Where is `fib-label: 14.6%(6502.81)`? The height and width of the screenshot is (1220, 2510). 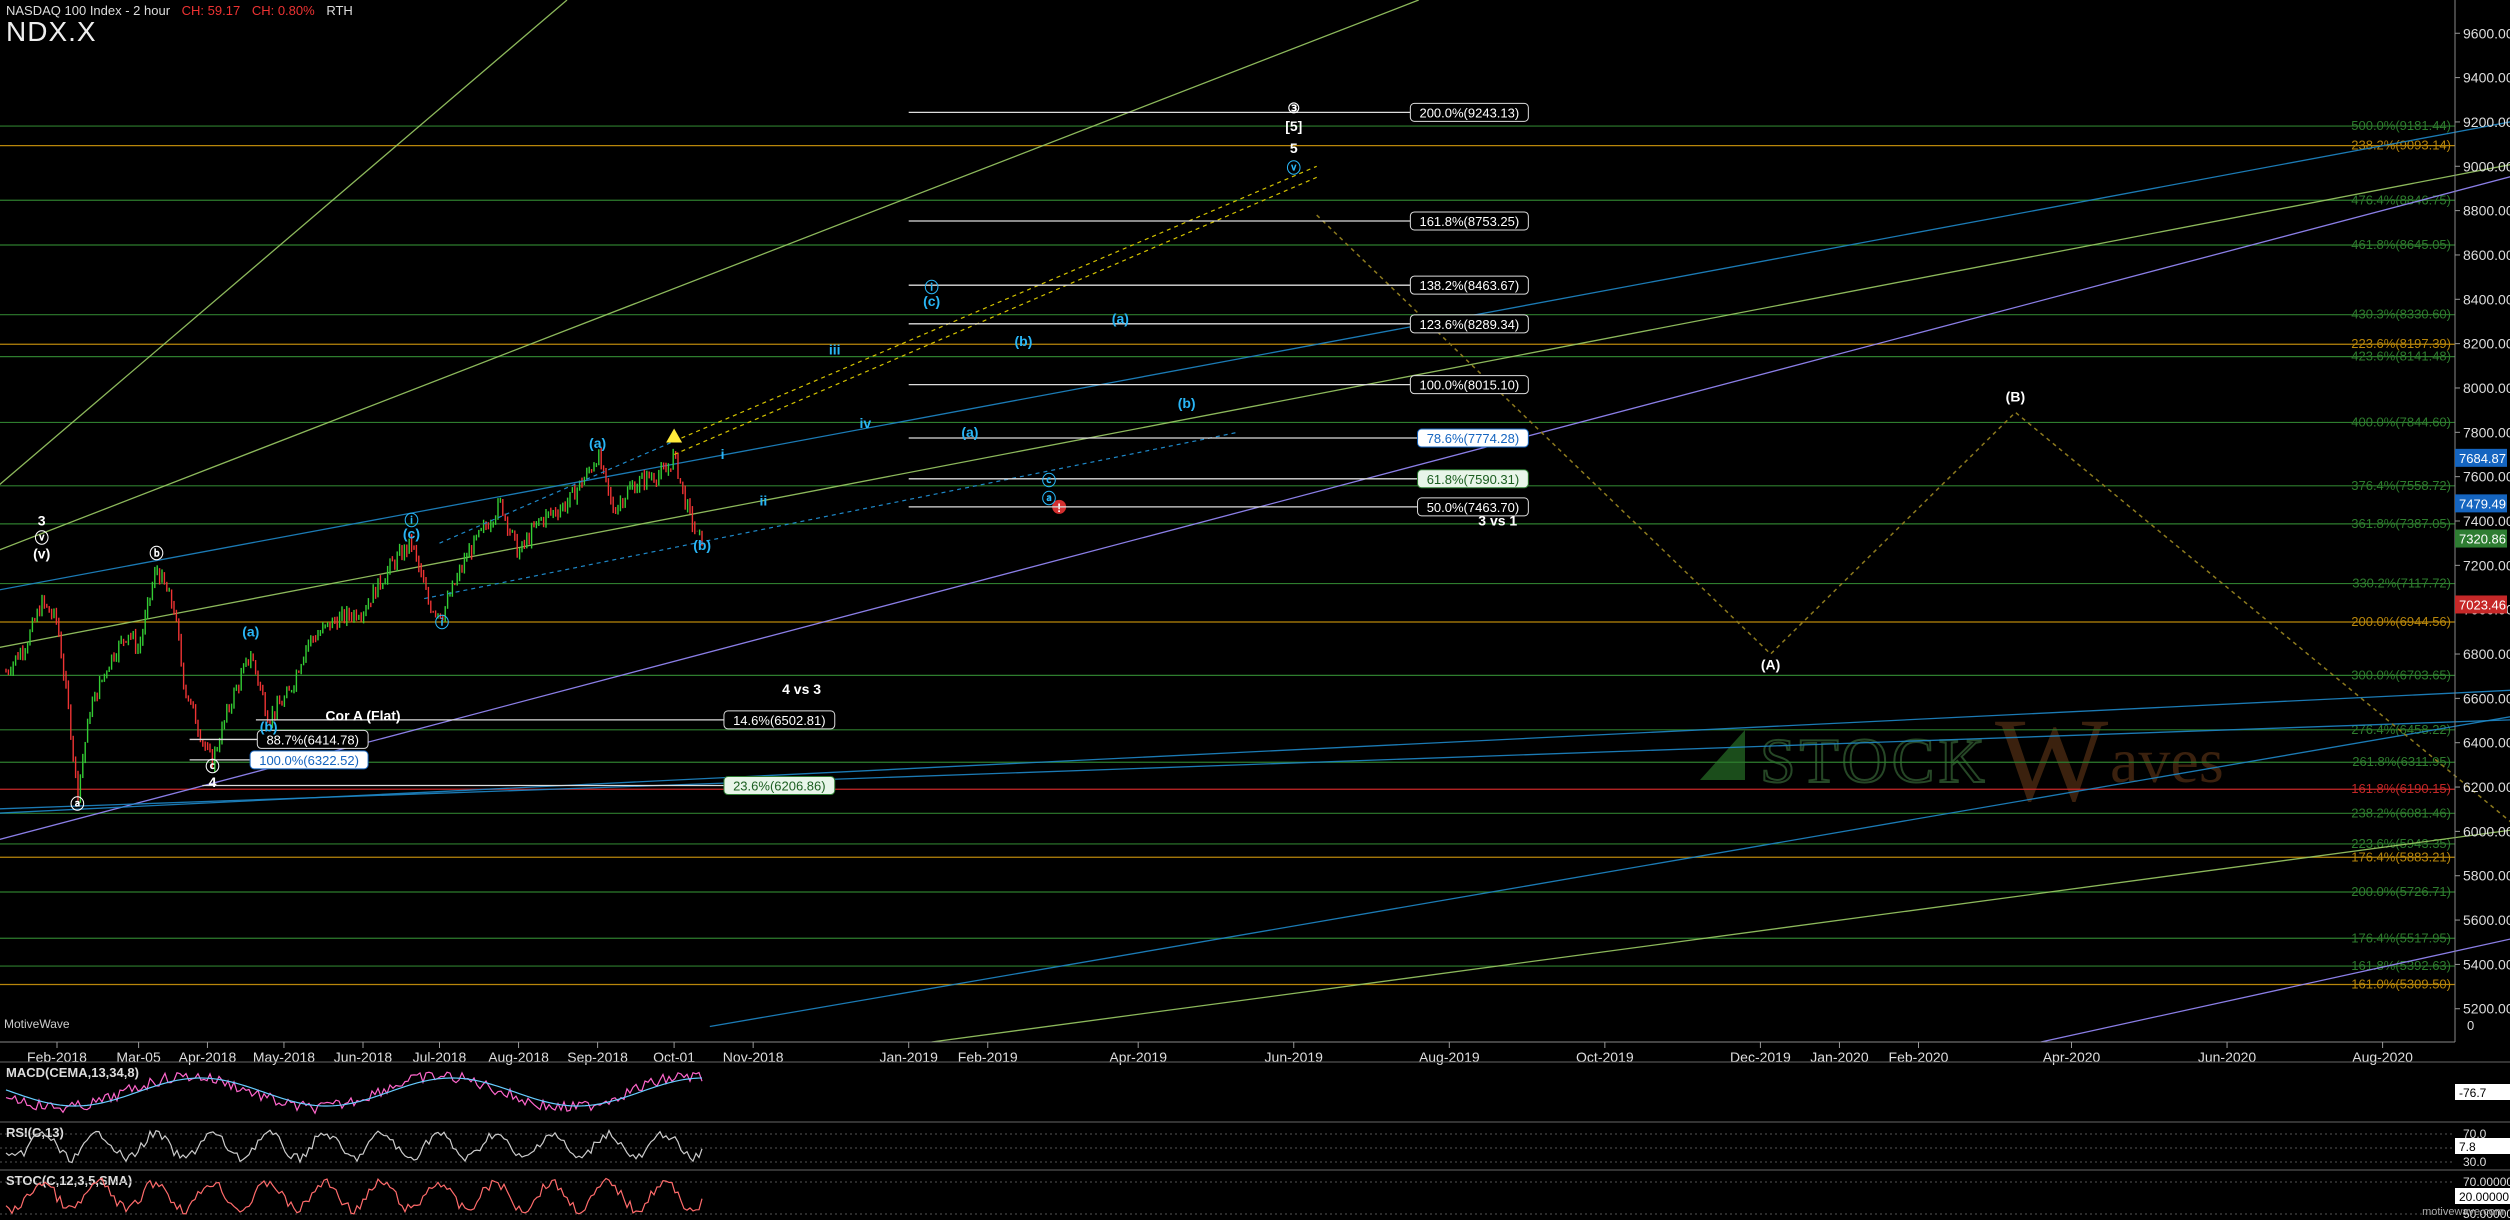
fib-label: 14.6%(6502.81) is located at coordinates (779, 720).